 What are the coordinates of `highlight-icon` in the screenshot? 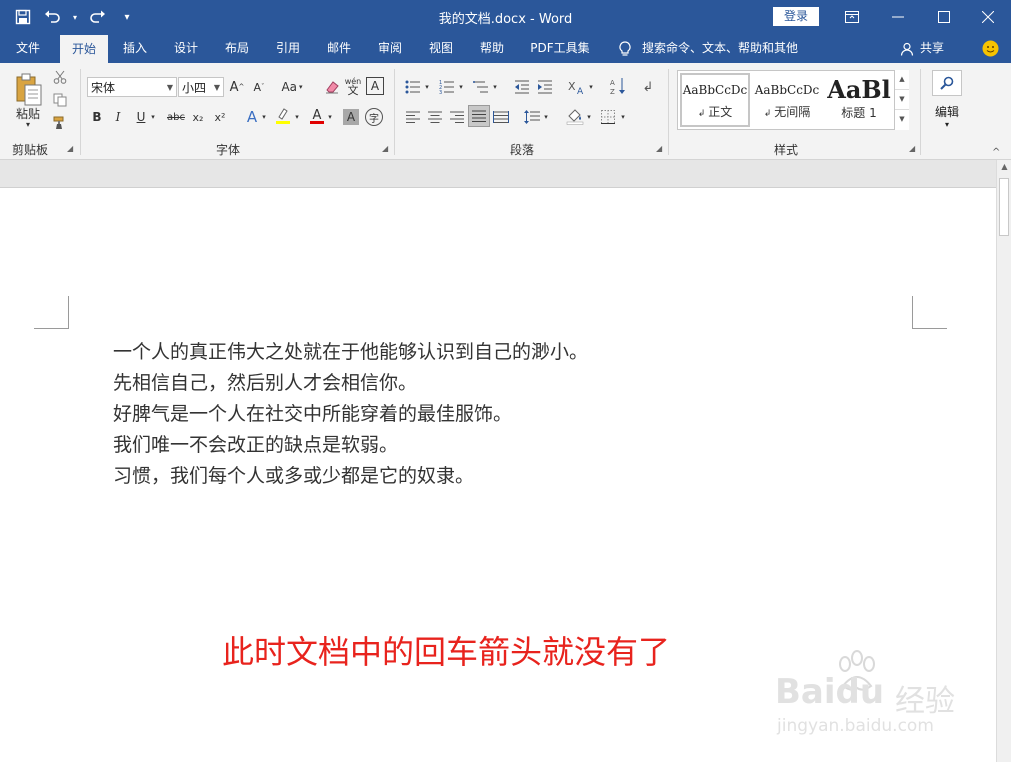 It's located at (283, 116).